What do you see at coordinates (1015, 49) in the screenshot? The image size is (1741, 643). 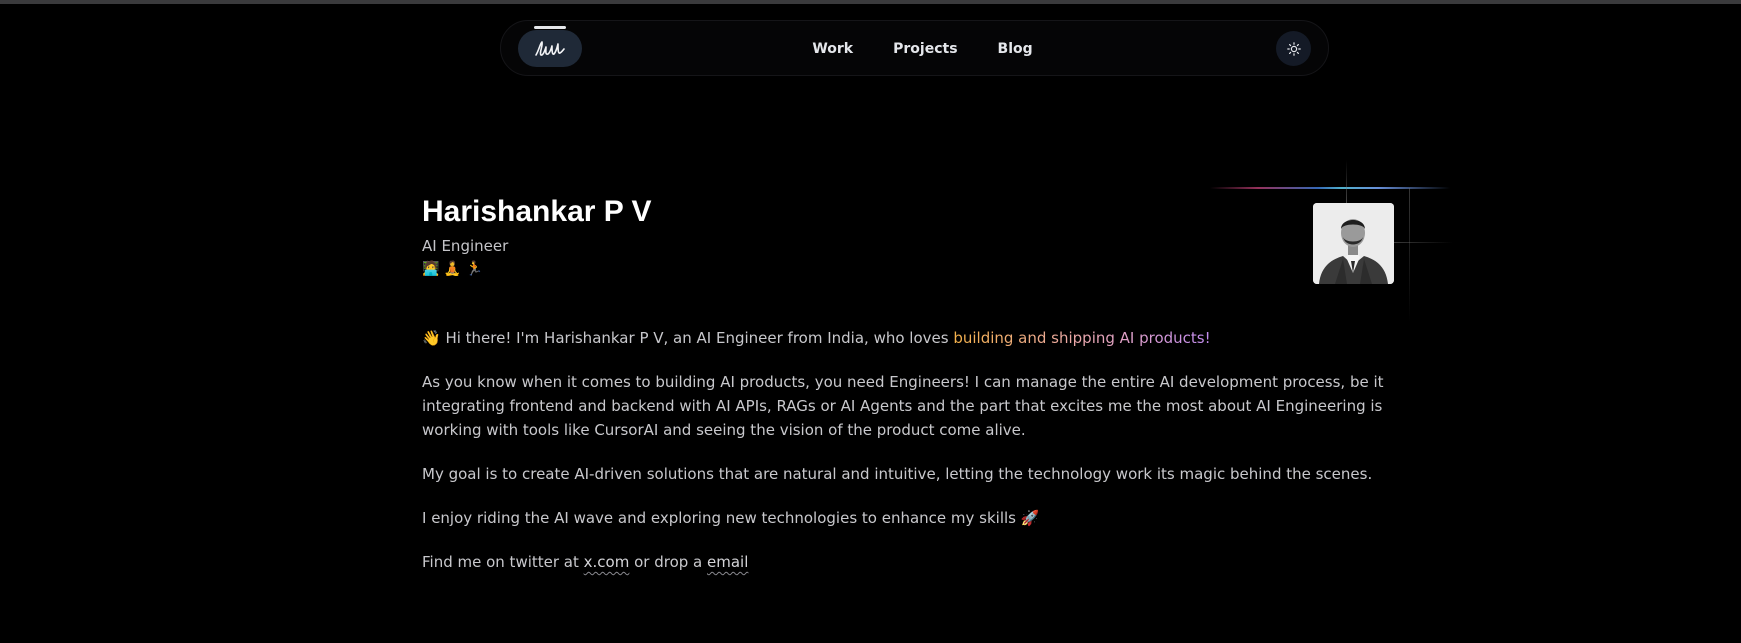 I see `nav-link-blog: Blog` at bounding box center [1015, 49].